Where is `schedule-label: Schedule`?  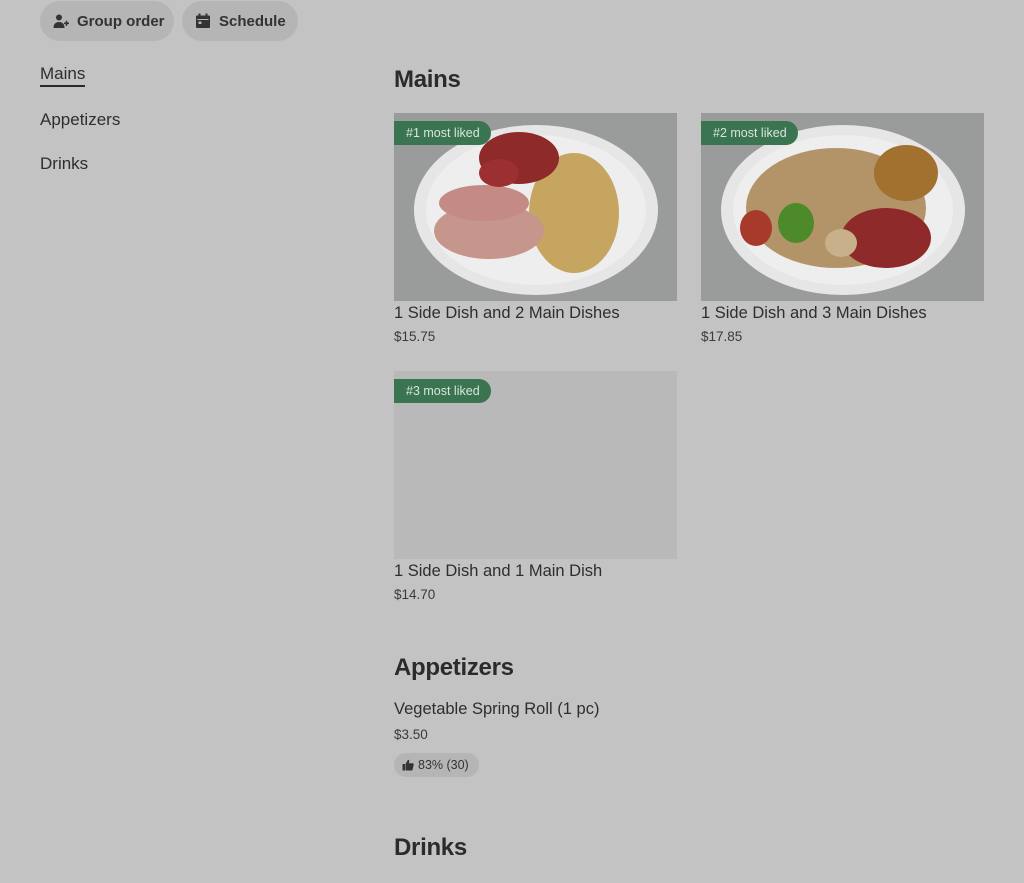 schedule-label: Schedule is located at coordinates (252, 21).